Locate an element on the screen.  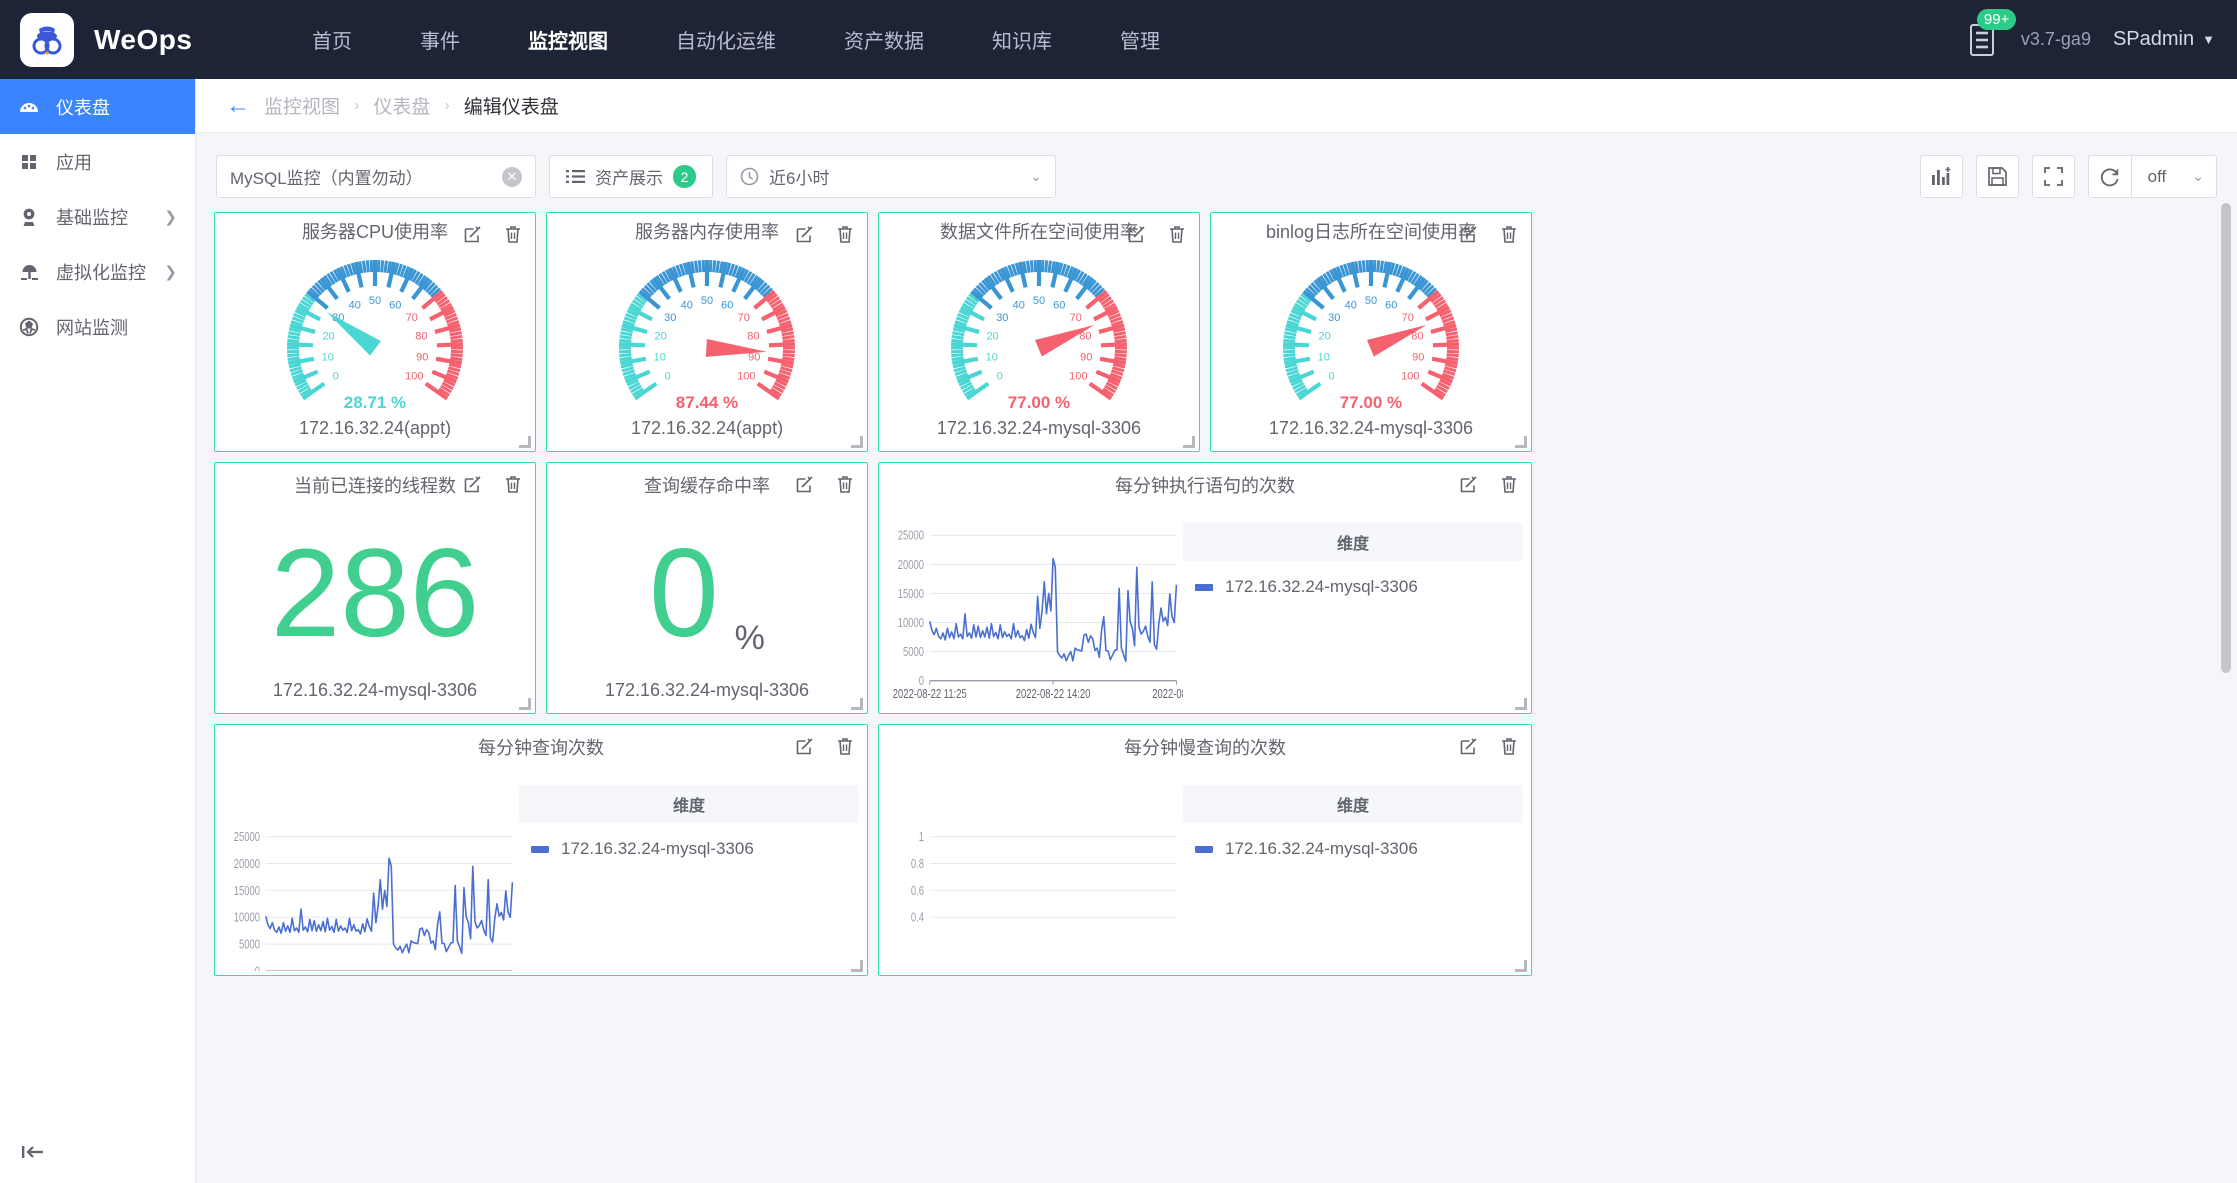
asset-display-button: 资产展示 2 is located at coordinates (631, 176).